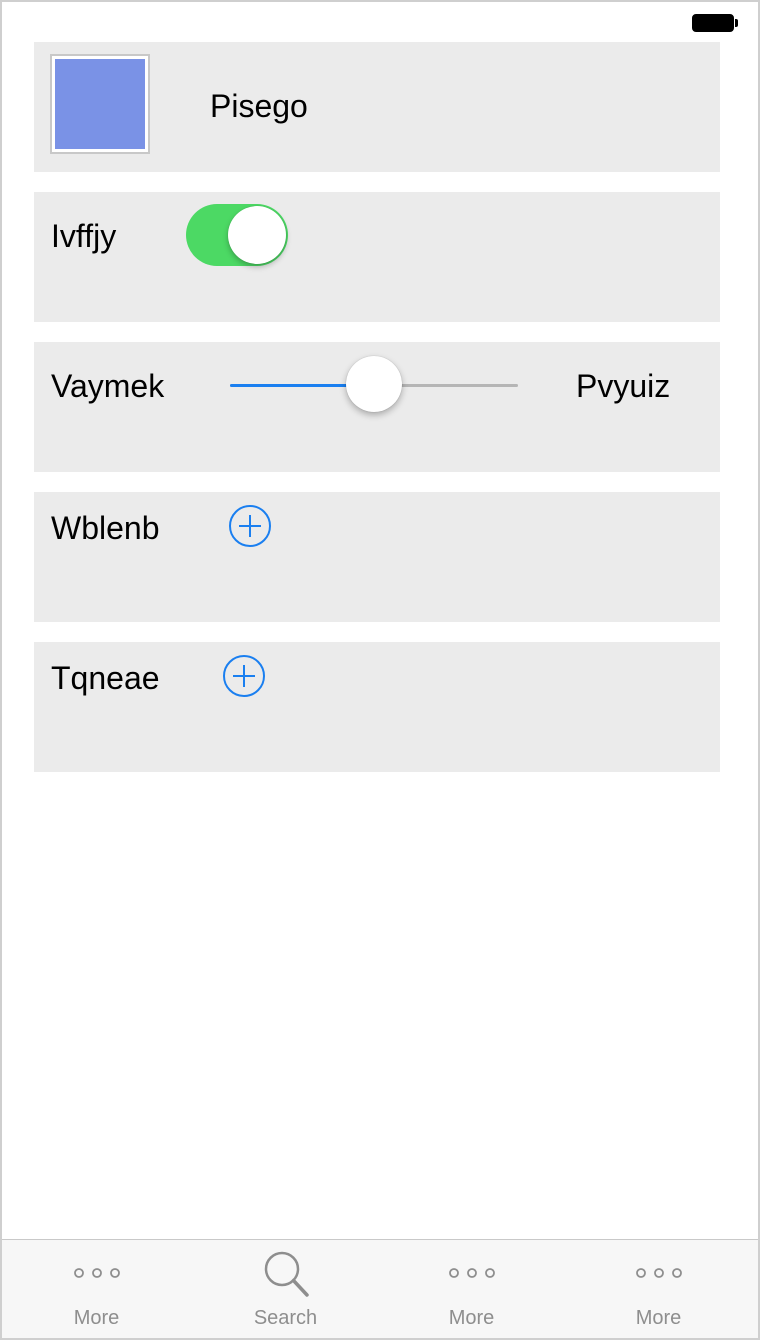 This screenshot has height=1340, width=760. I want to click on tab-label: Search, so click(285, 1318).